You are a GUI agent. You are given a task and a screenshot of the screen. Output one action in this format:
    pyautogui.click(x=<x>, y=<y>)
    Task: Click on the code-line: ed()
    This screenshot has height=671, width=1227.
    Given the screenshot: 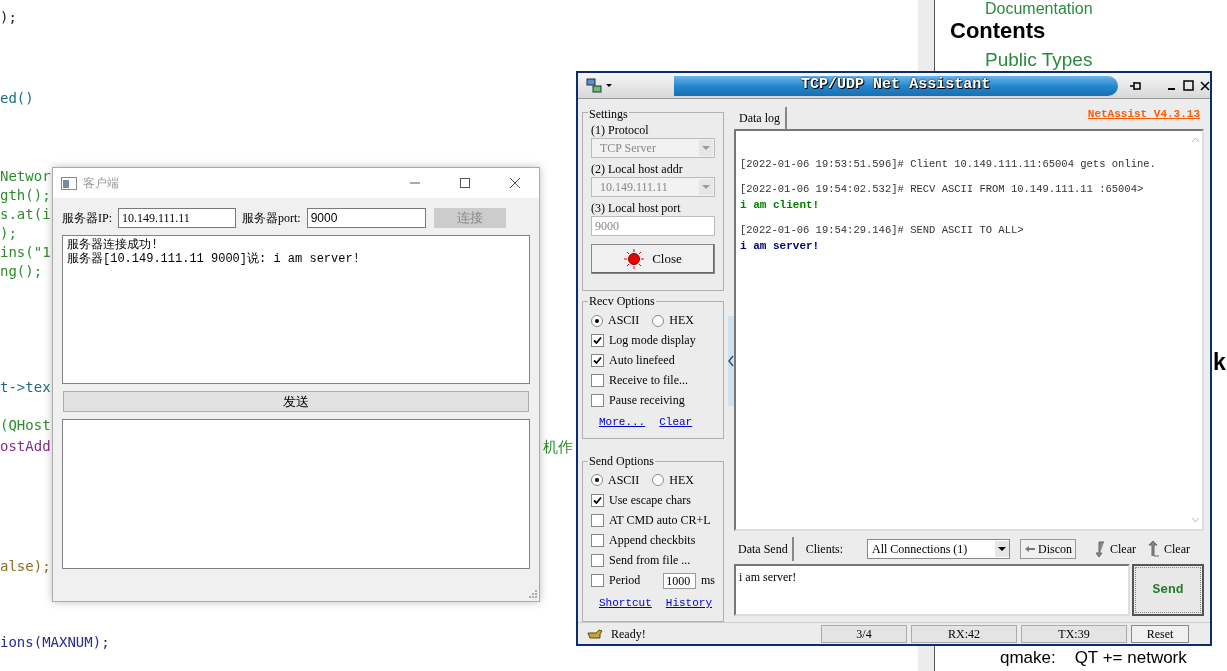 What is the action you would take?
    pyautogui.click(x=17, y=98)
    